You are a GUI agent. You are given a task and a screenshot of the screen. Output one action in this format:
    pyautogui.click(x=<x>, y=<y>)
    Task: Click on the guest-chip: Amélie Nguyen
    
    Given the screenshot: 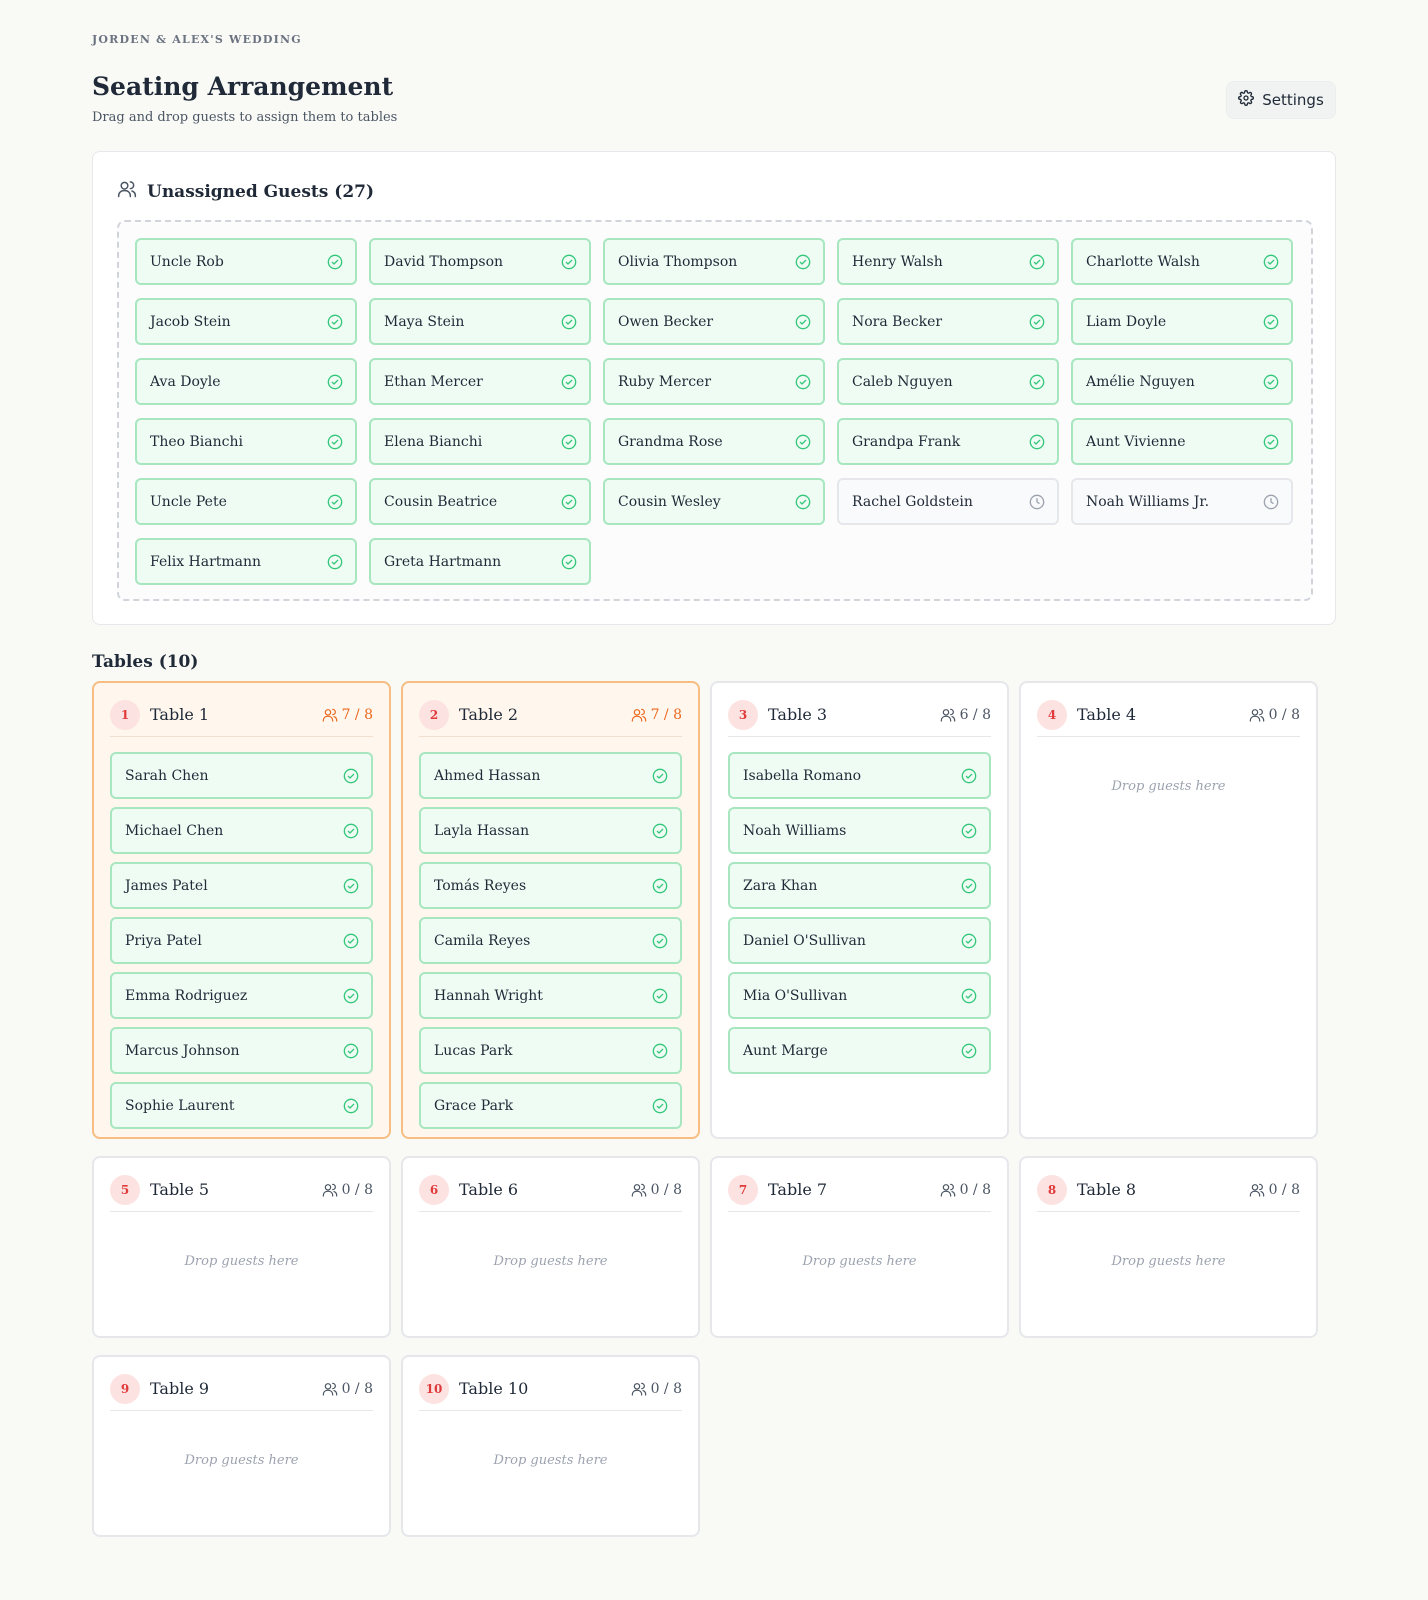 What is the action you would take?
    pyautogui.click(x=1182, y=381)
    